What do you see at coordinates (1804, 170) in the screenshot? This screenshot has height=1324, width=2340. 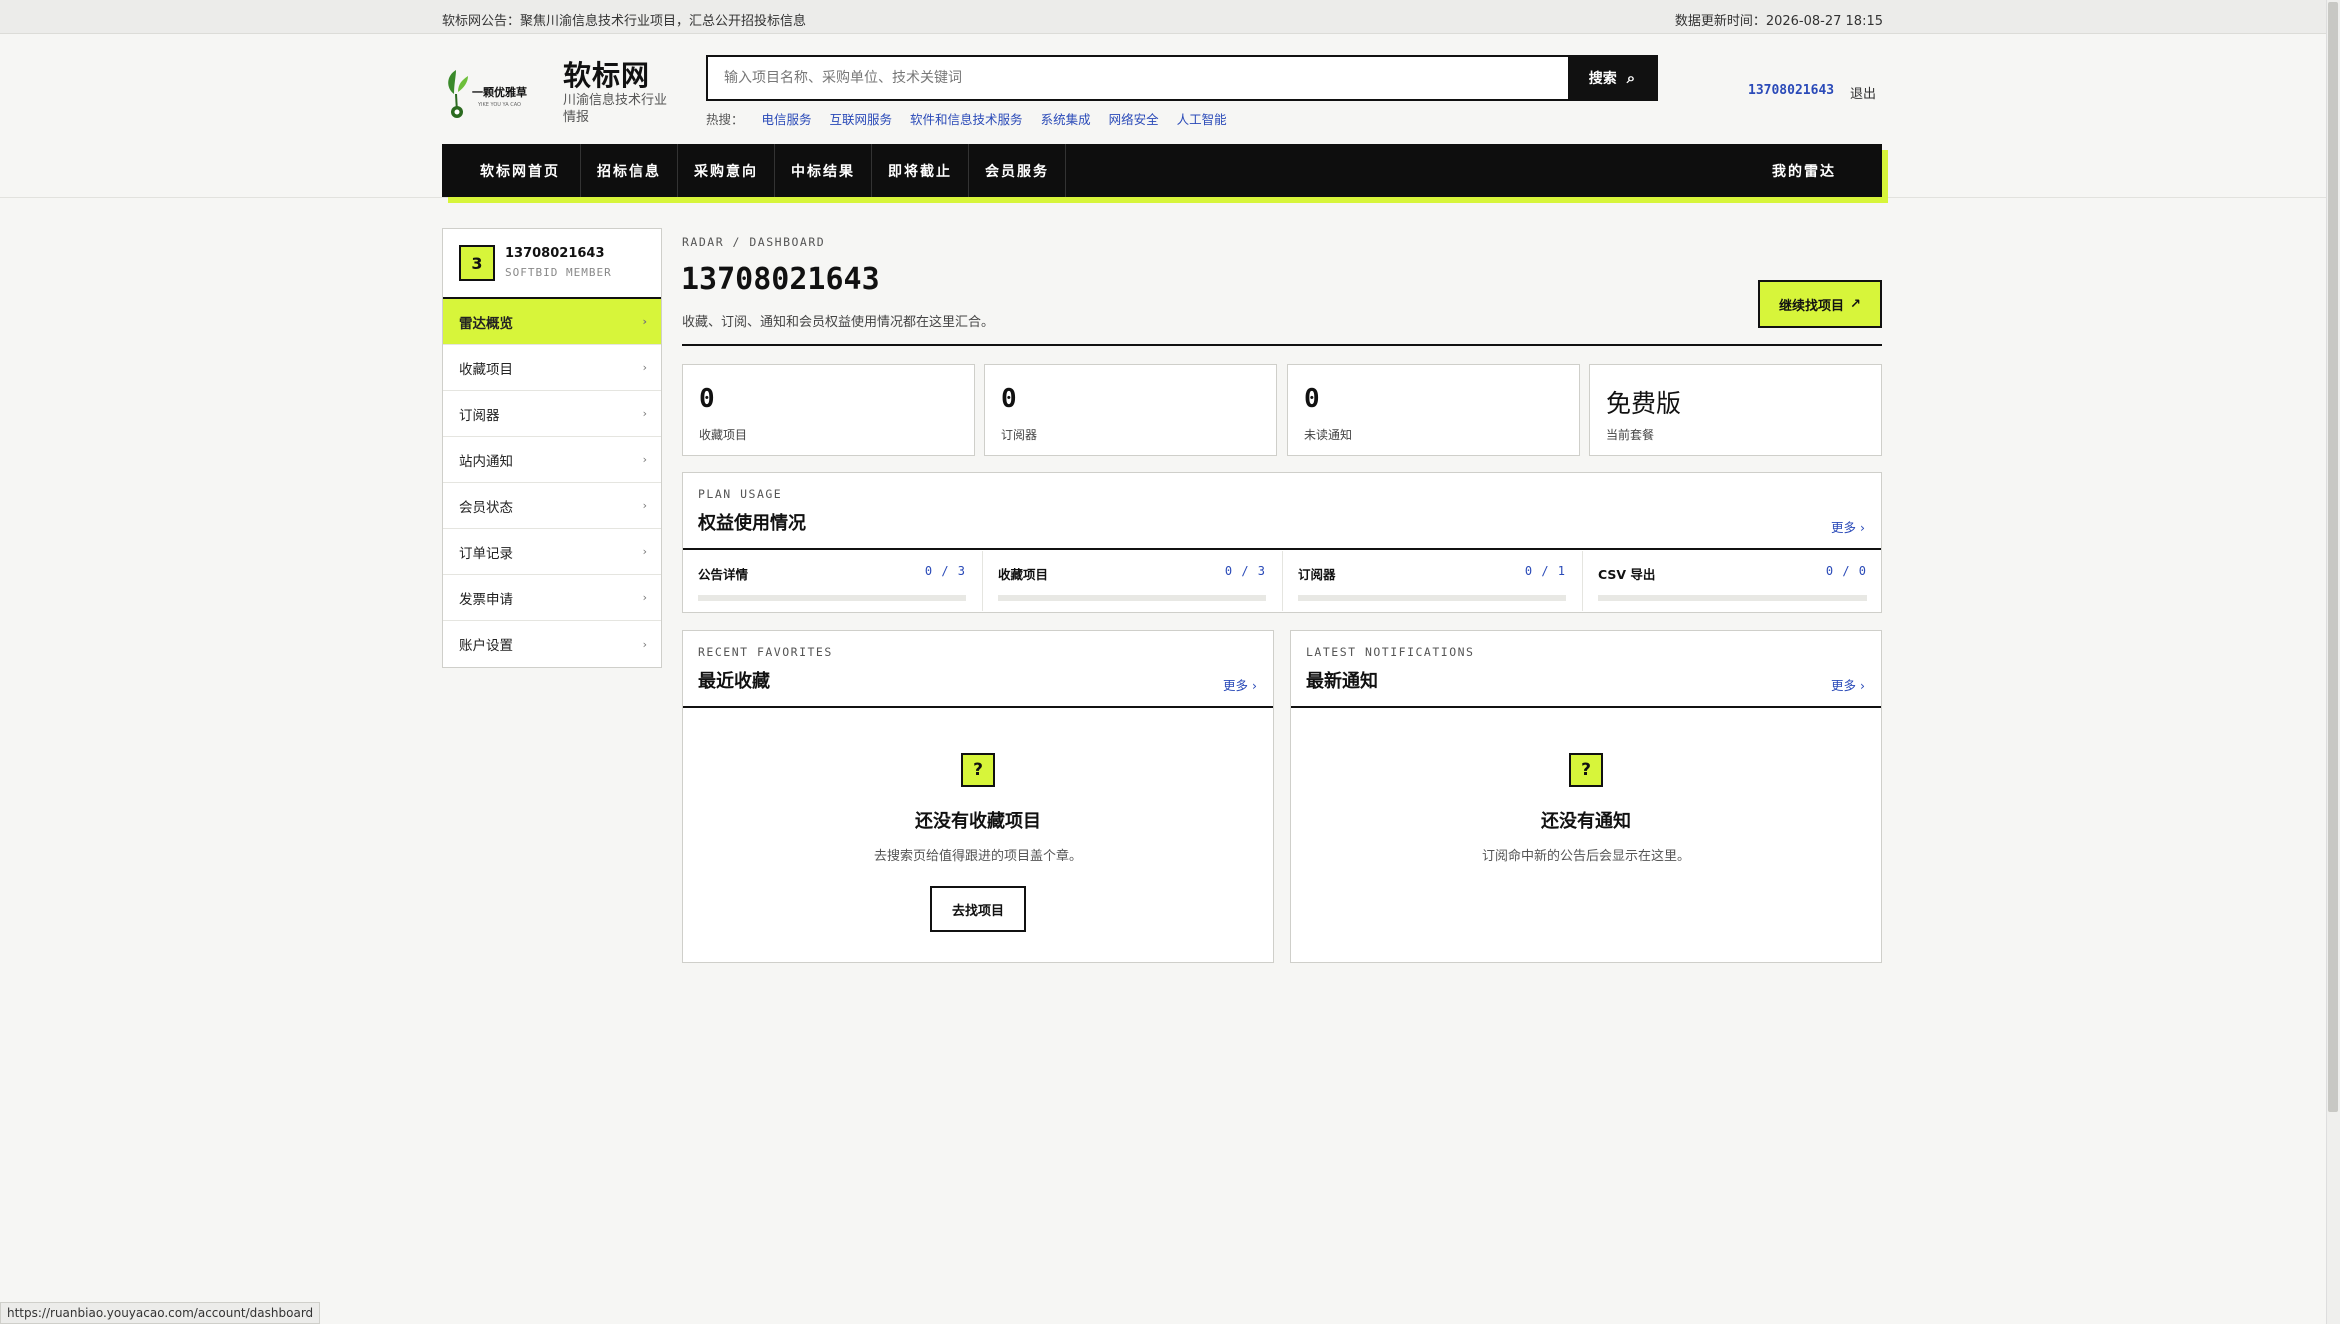 I see `nav-item-my-radar: 我的雷达` at bounding box center [1804, 170].